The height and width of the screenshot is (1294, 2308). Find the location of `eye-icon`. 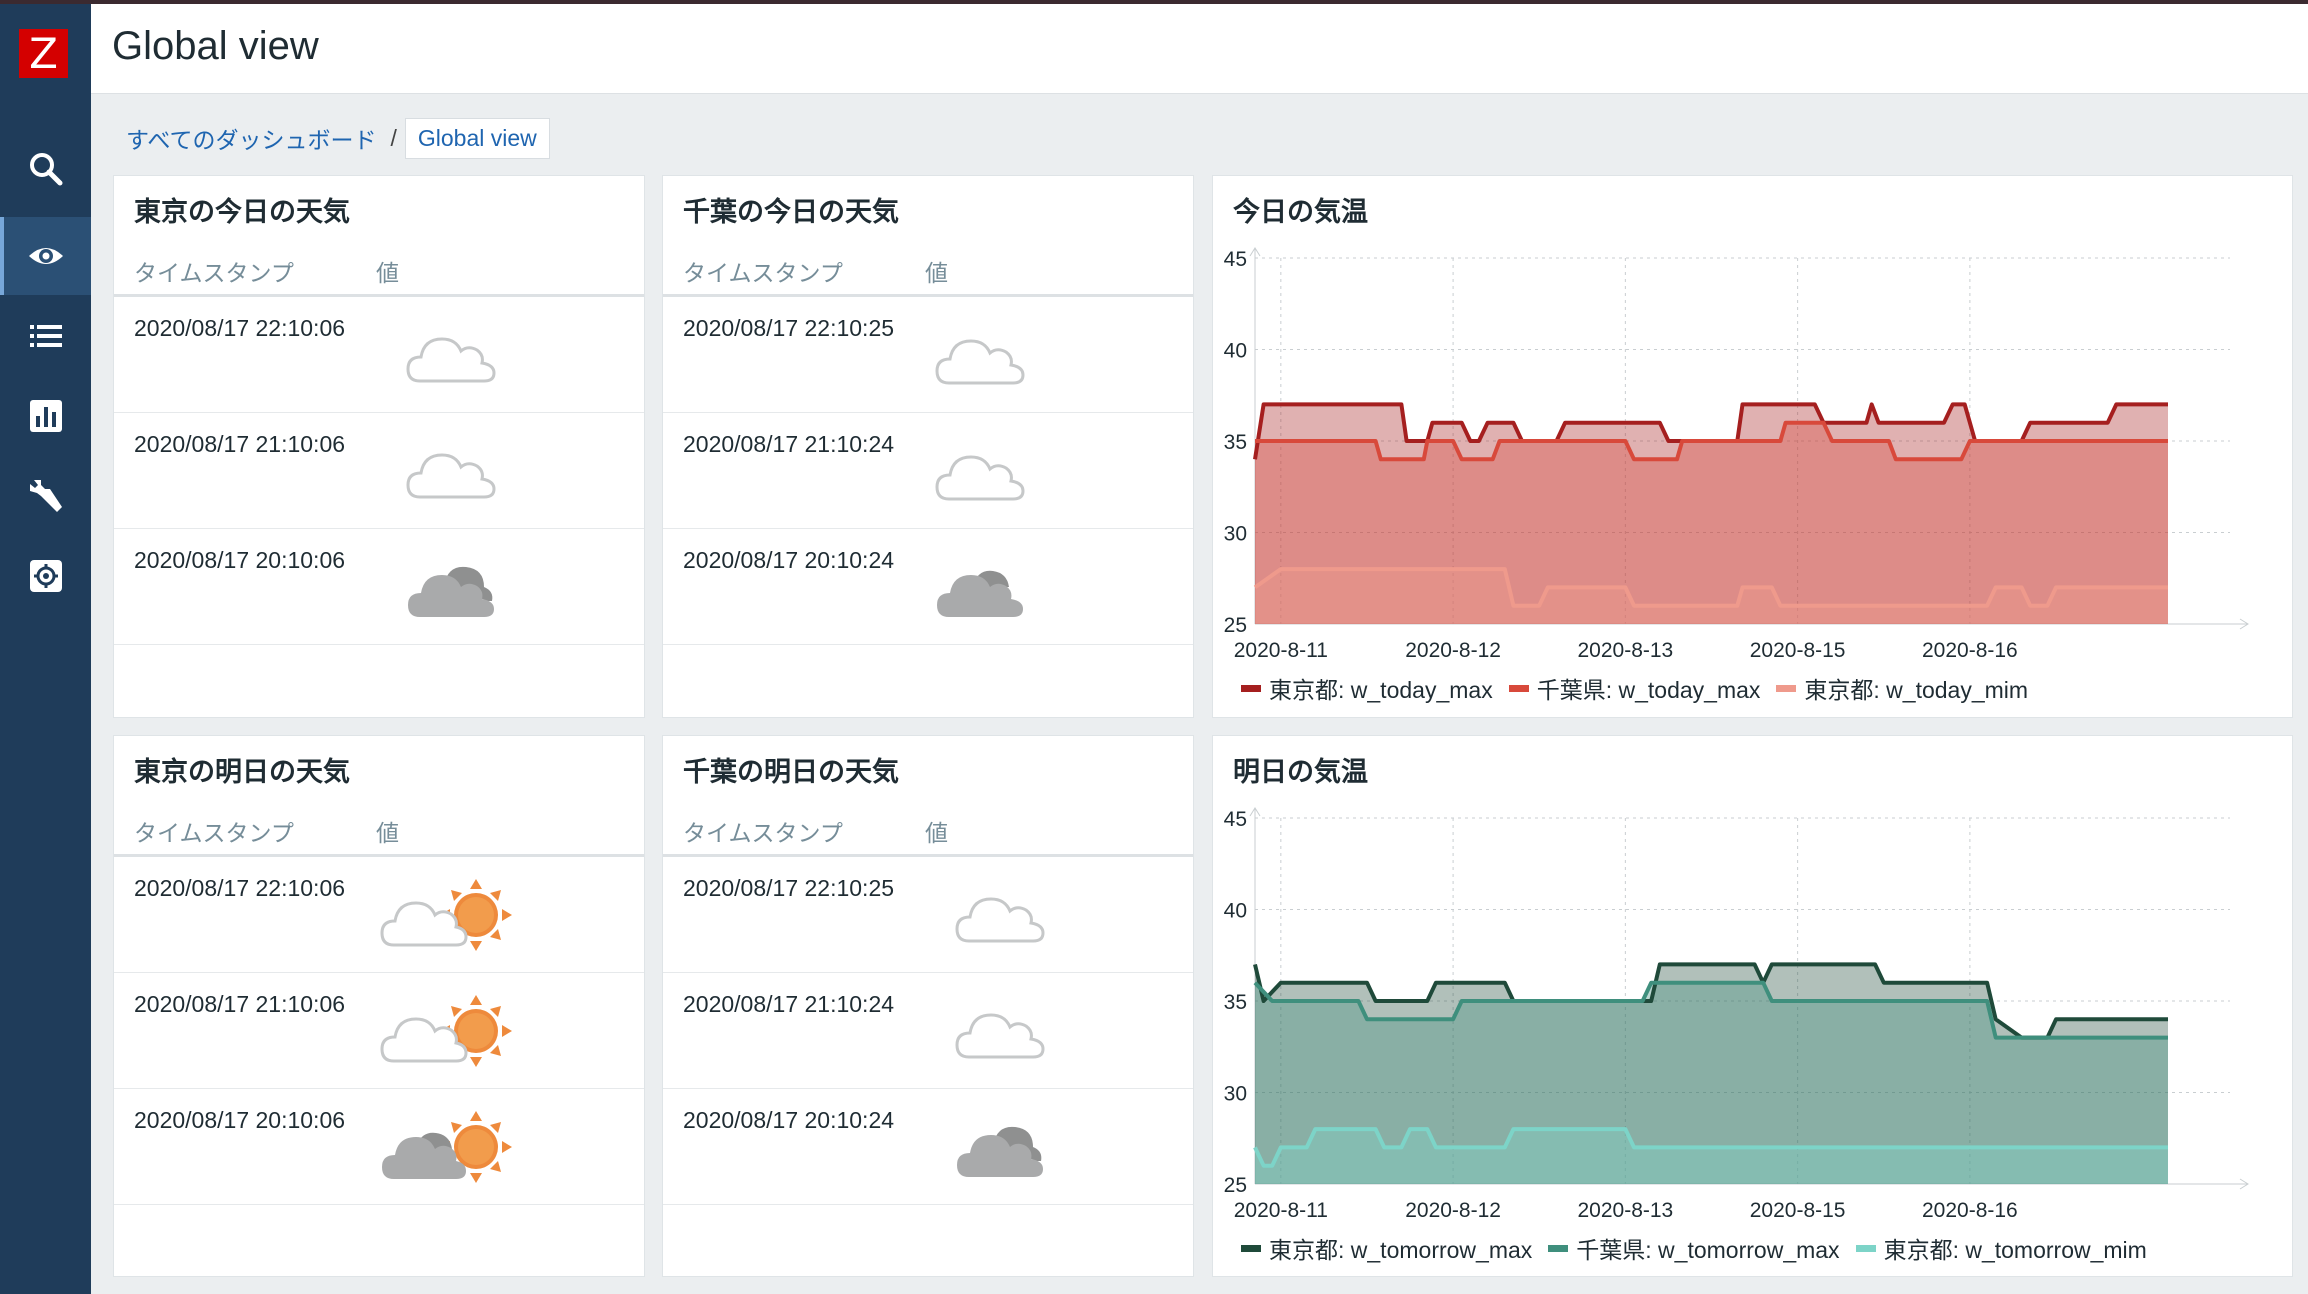

eye-icon is located at coordinates (45, 256).